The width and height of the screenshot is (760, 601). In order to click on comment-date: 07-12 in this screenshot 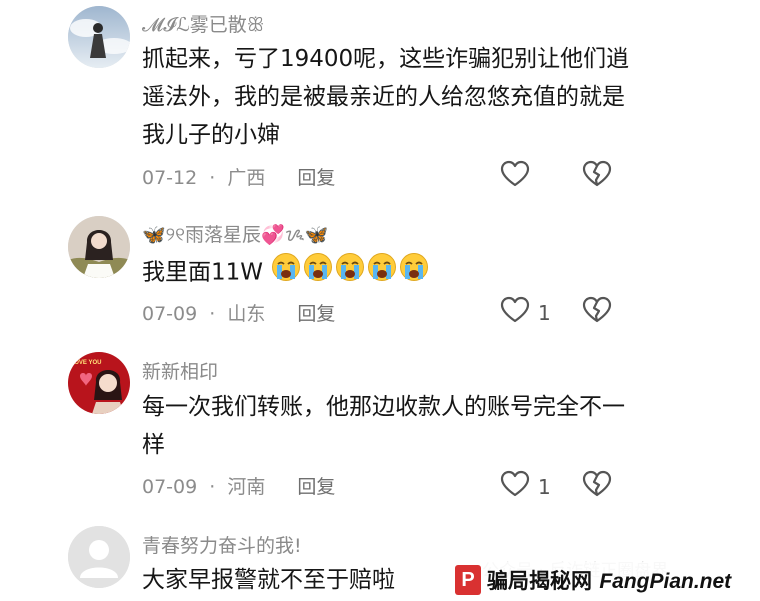, I will do `click(170, 178)`.